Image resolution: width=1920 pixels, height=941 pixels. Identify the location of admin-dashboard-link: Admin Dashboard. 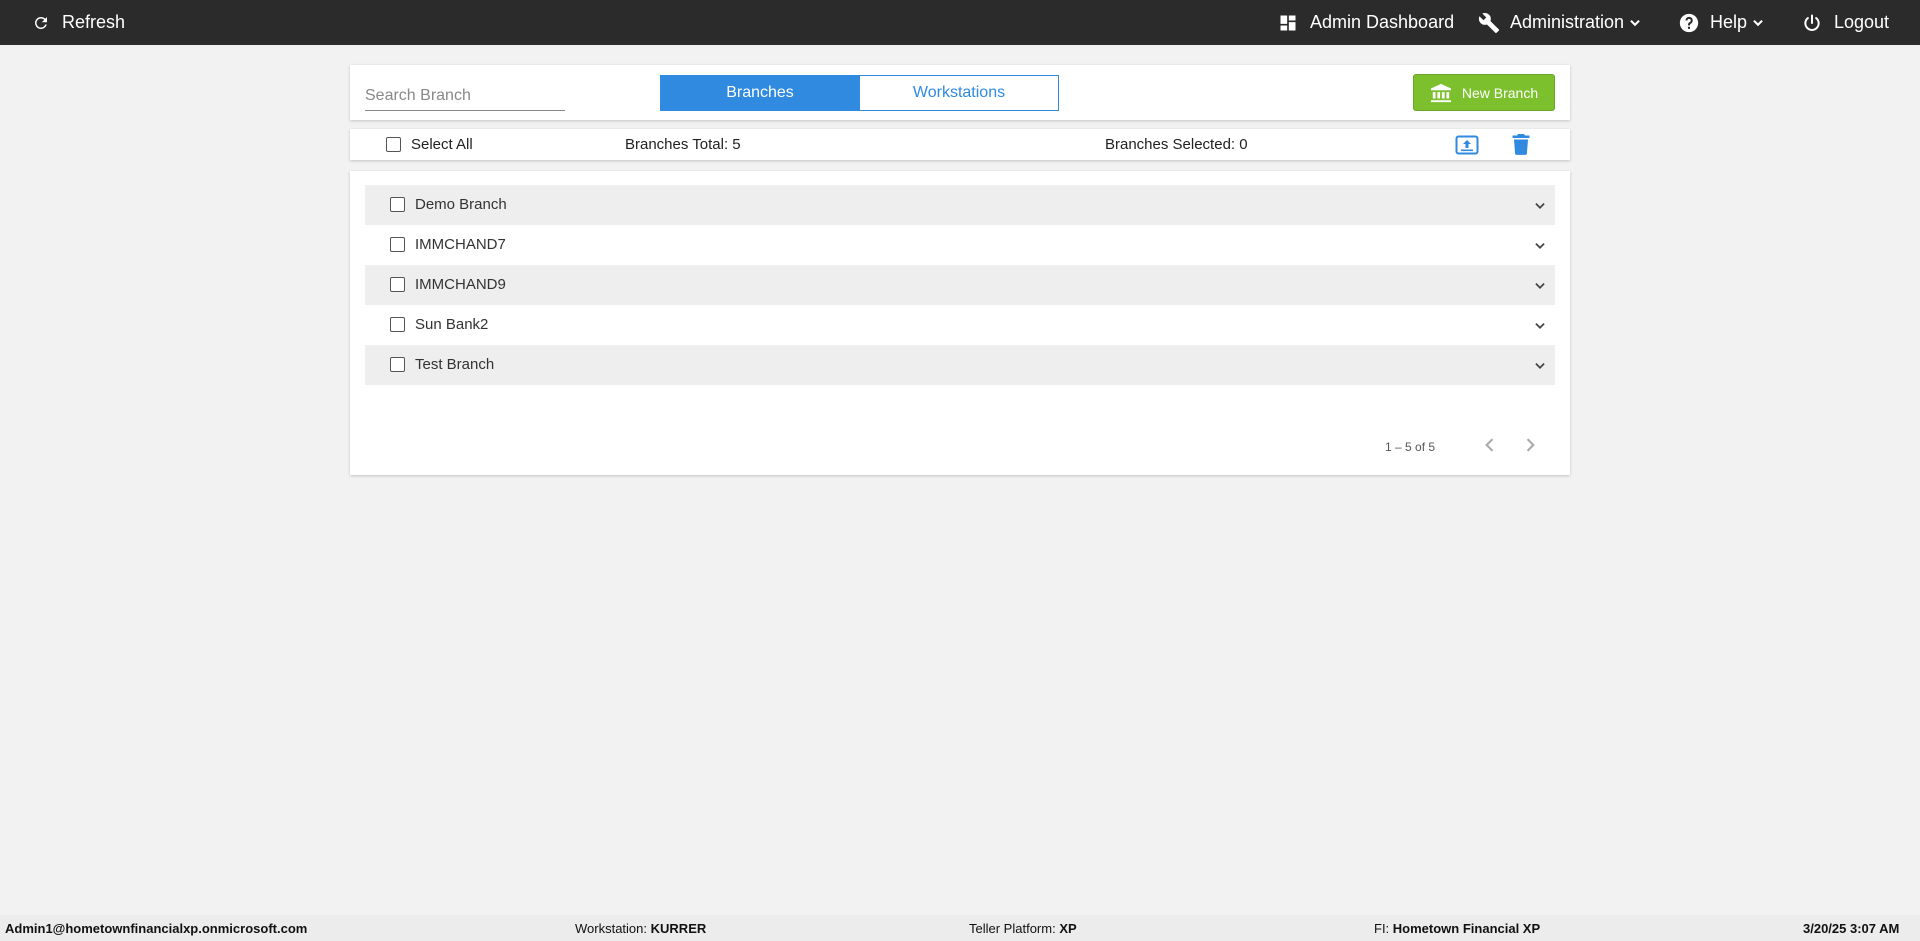
(1366, 22).